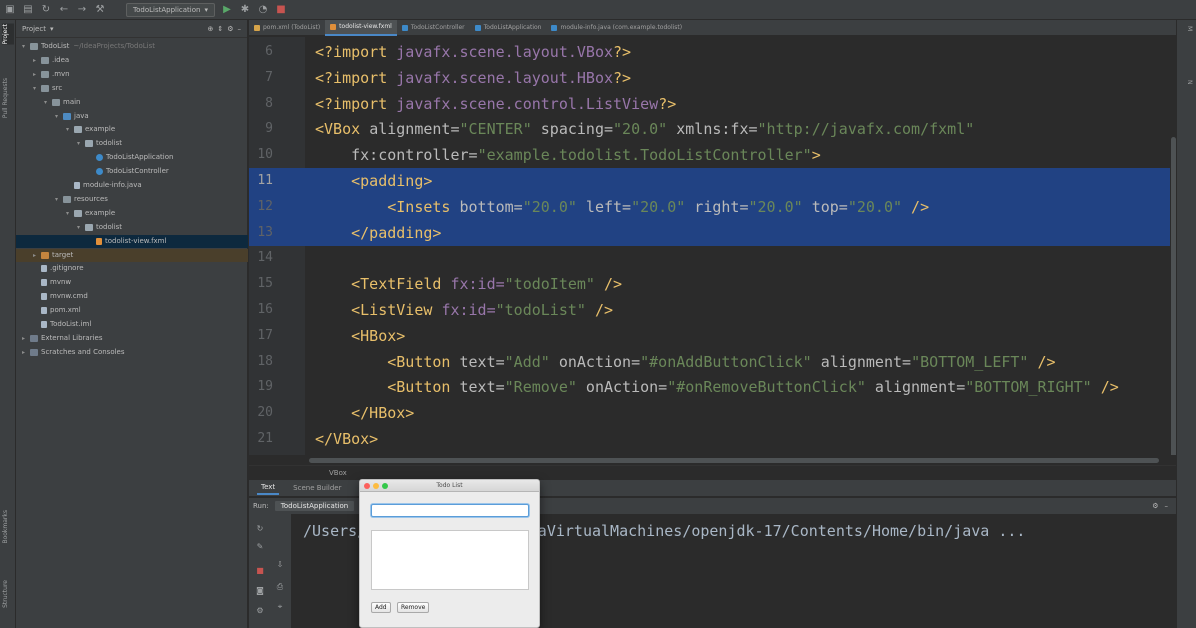 Image resolution: width=1196 pixels, height=628 pixels. I want to click on tree-item: ▸ .idea, so click(132, 60).